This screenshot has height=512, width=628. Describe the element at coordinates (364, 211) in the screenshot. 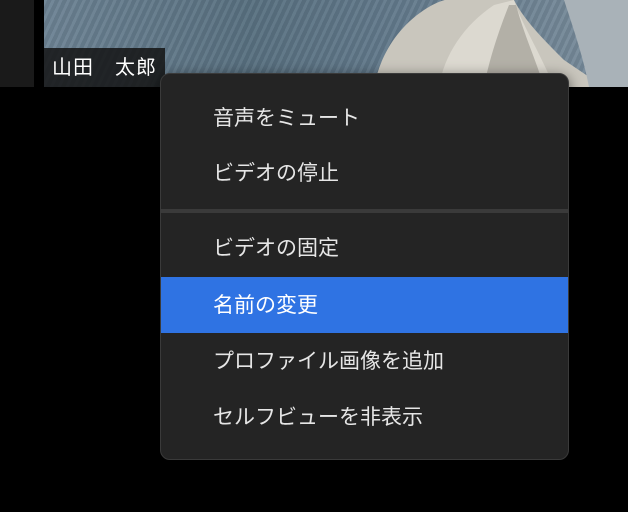

I see `menu-divider` at that location.